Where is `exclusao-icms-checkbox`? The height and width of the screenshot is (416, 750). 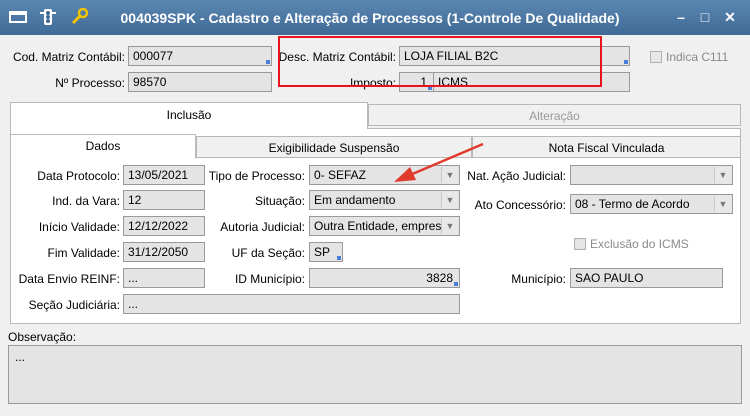
exclusao-icms-checkbox is located at coordinates (580, 244).